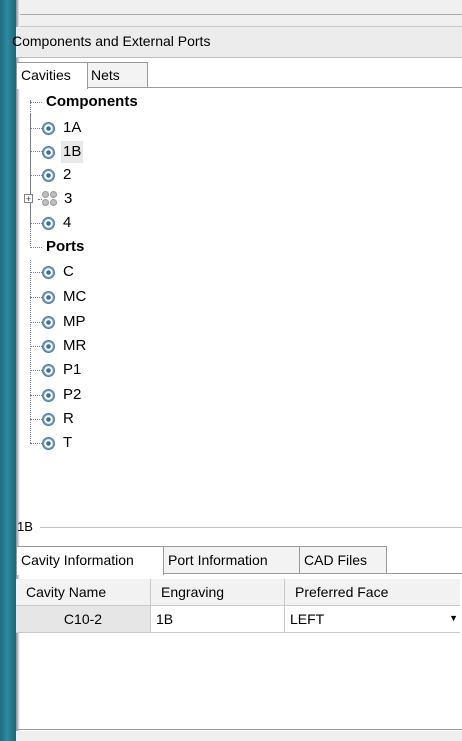 This screenshot has width=462, height=741. Describe the element at coordinates (65, 297) in the screenshot. I see `tree-item-port: MC` at that location.